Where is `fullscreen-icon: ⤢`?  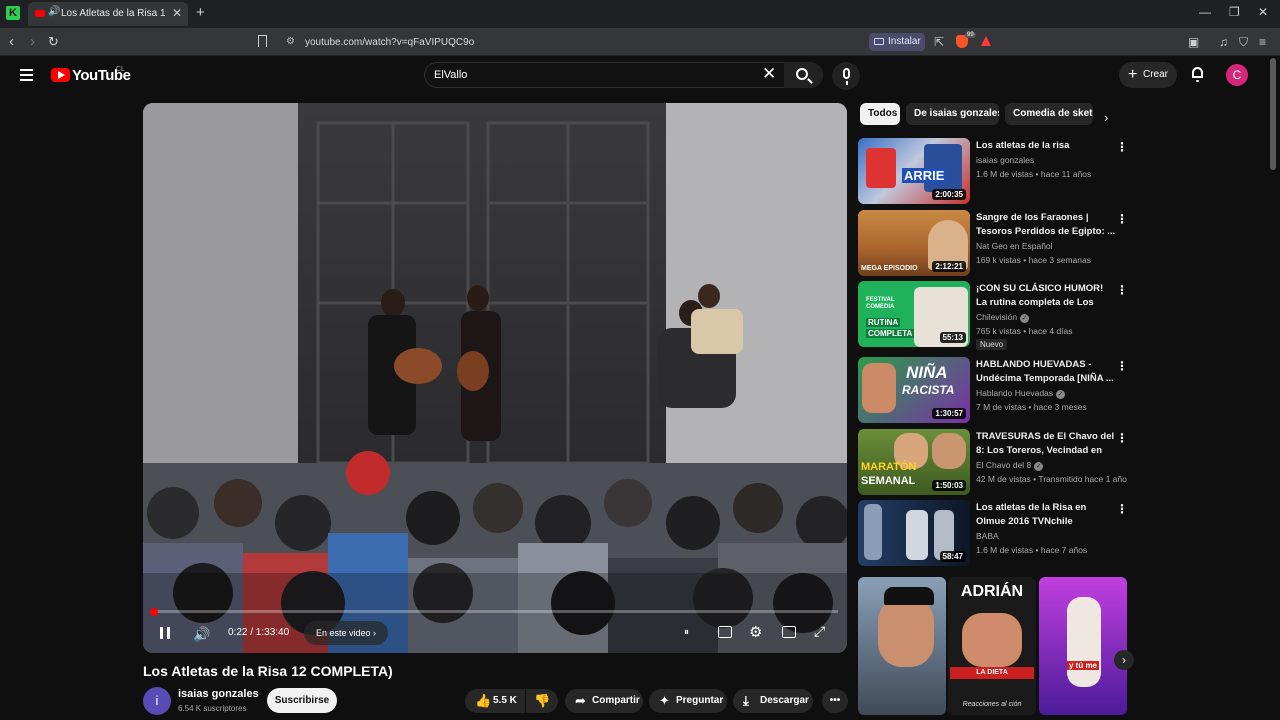 fullscreen-icon: ⤢ is located at coordinates (819, 631).